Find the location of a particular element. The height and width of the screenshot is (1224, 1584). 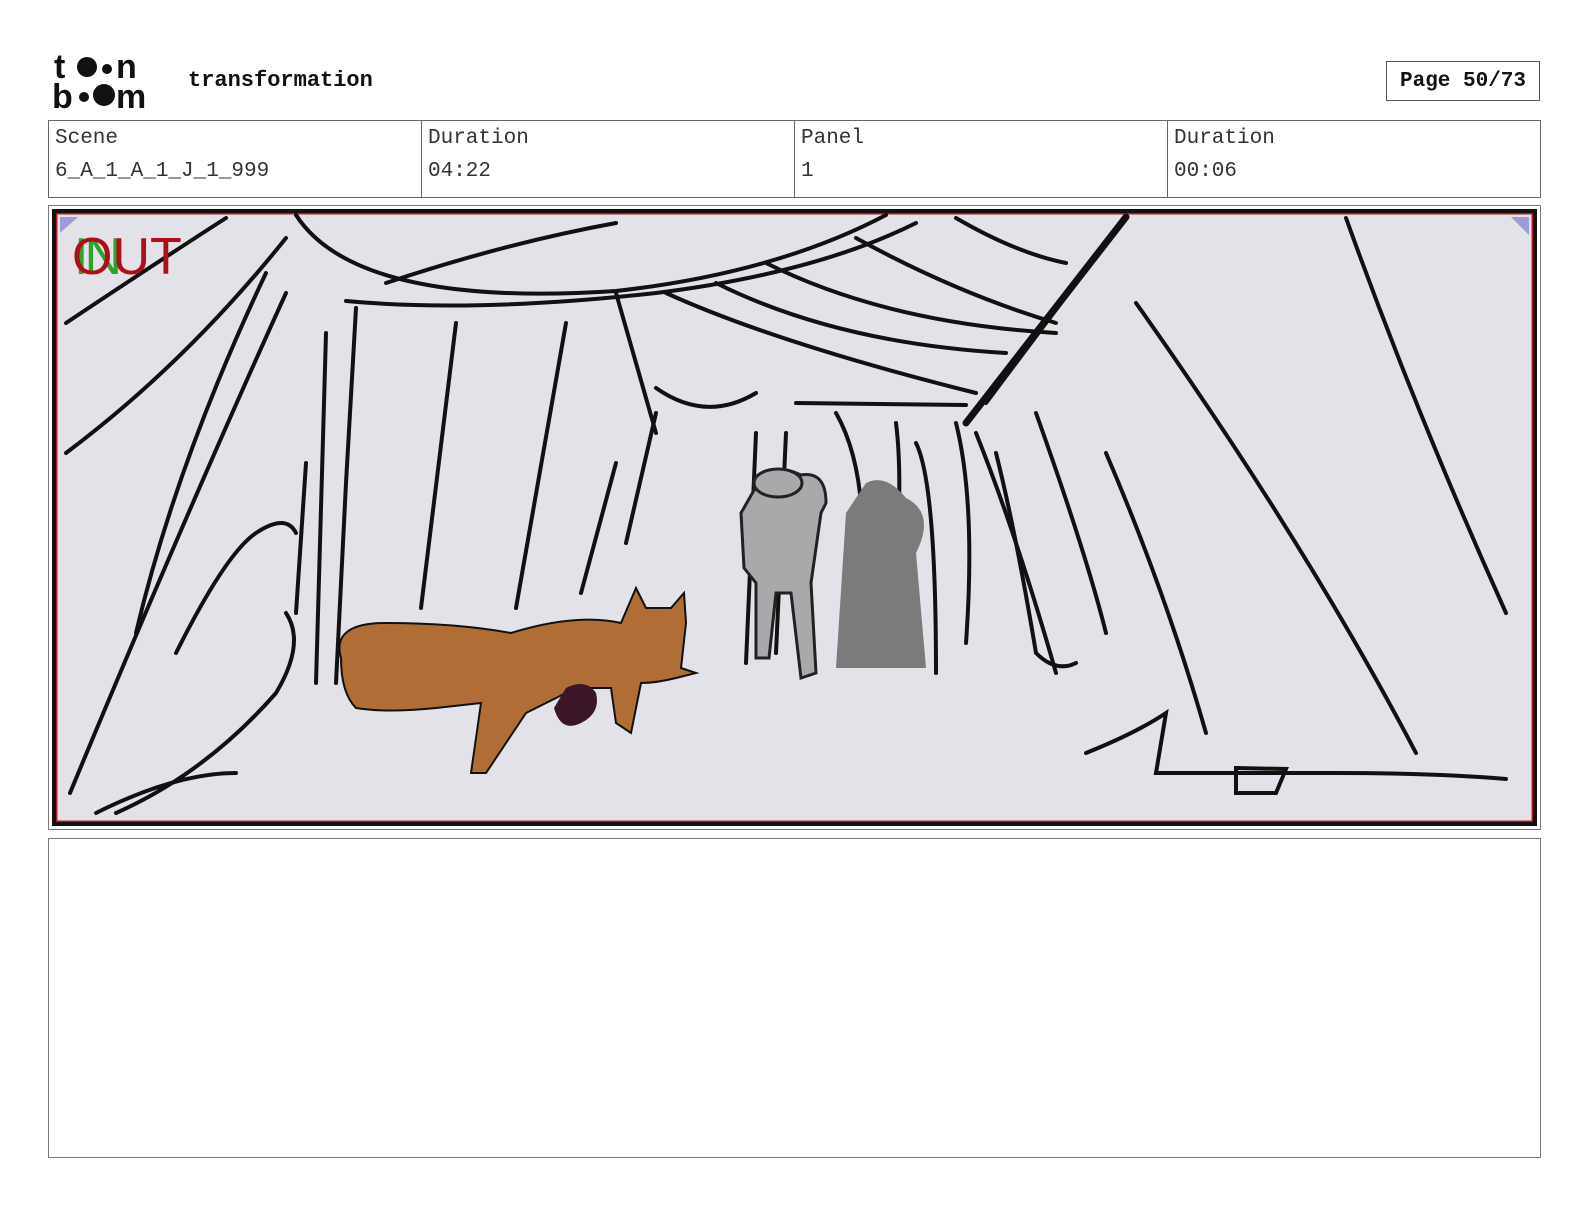

storyboard-title: transformation is located at coordinates (280, 80).